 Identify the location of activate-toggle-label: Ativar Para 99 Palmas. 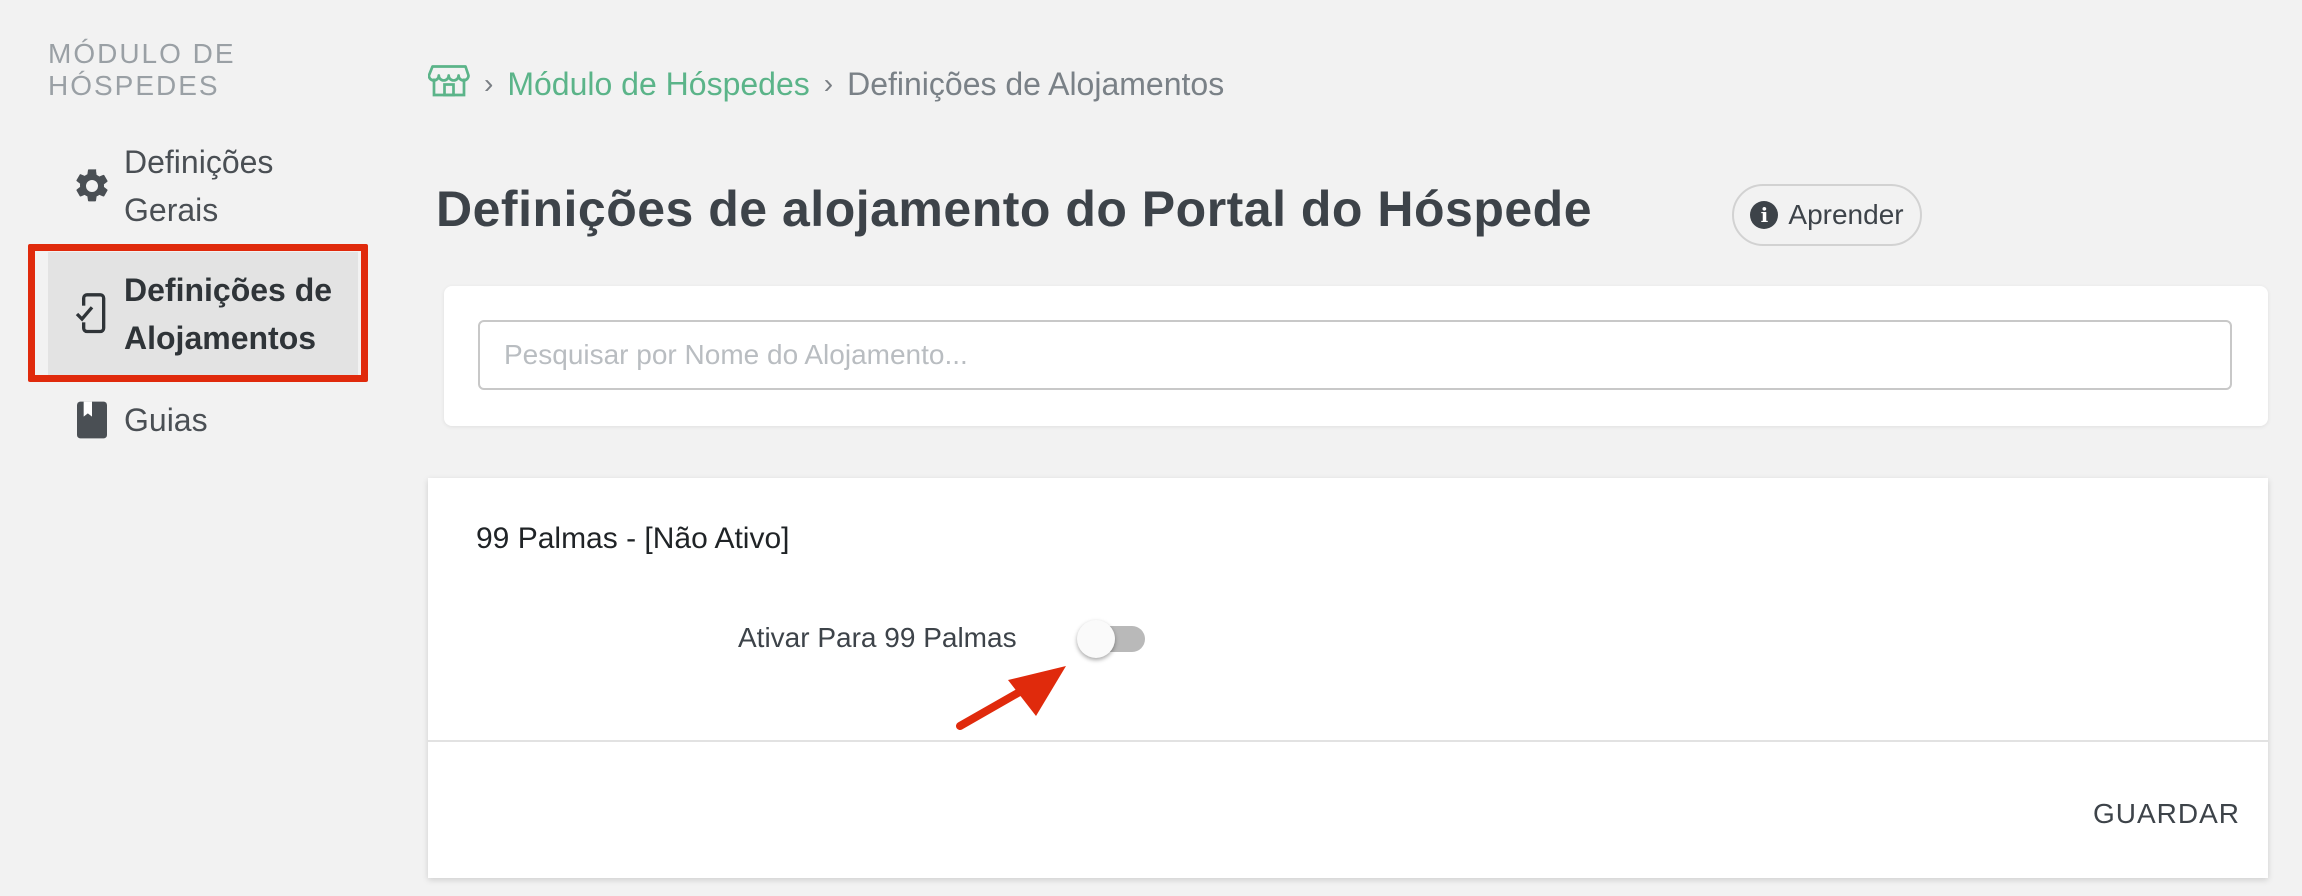
(877, 637).